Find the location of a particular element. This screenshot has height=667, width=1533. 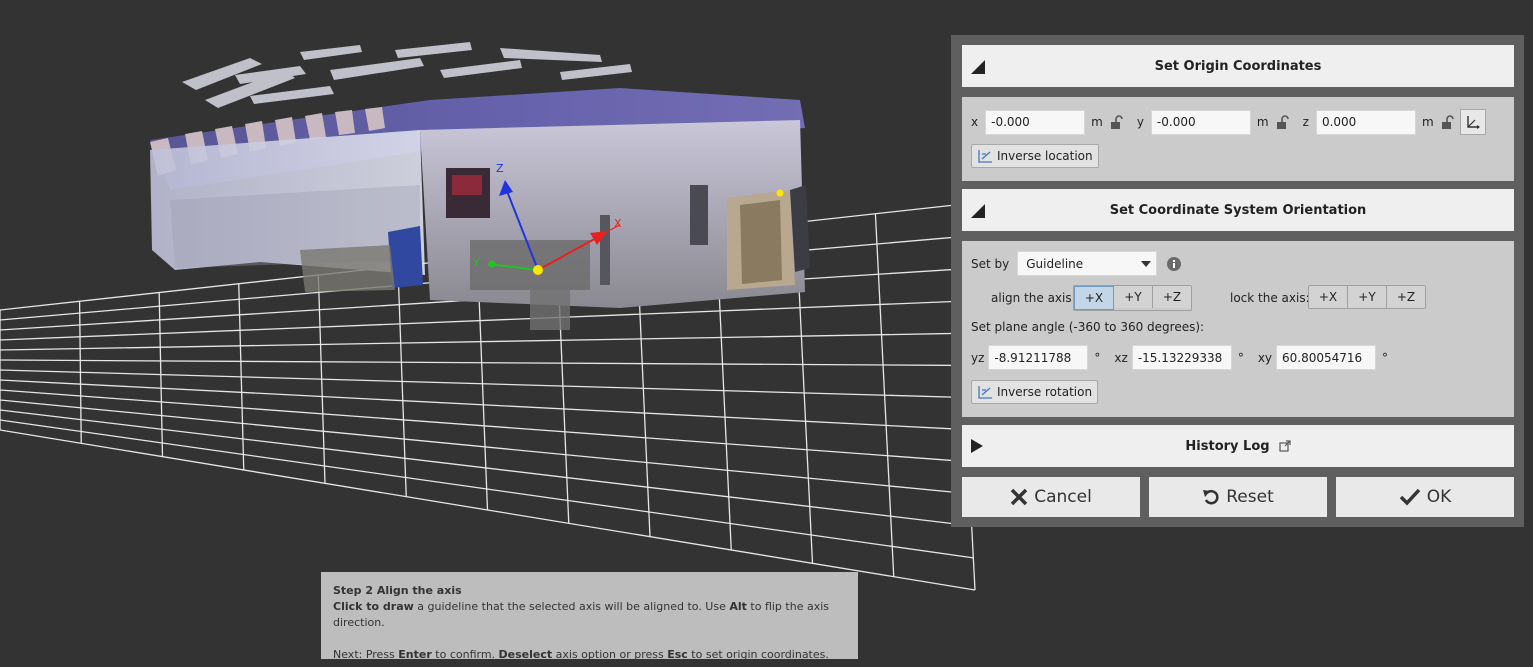

reset-icon is located at coordinates (1211, 497).